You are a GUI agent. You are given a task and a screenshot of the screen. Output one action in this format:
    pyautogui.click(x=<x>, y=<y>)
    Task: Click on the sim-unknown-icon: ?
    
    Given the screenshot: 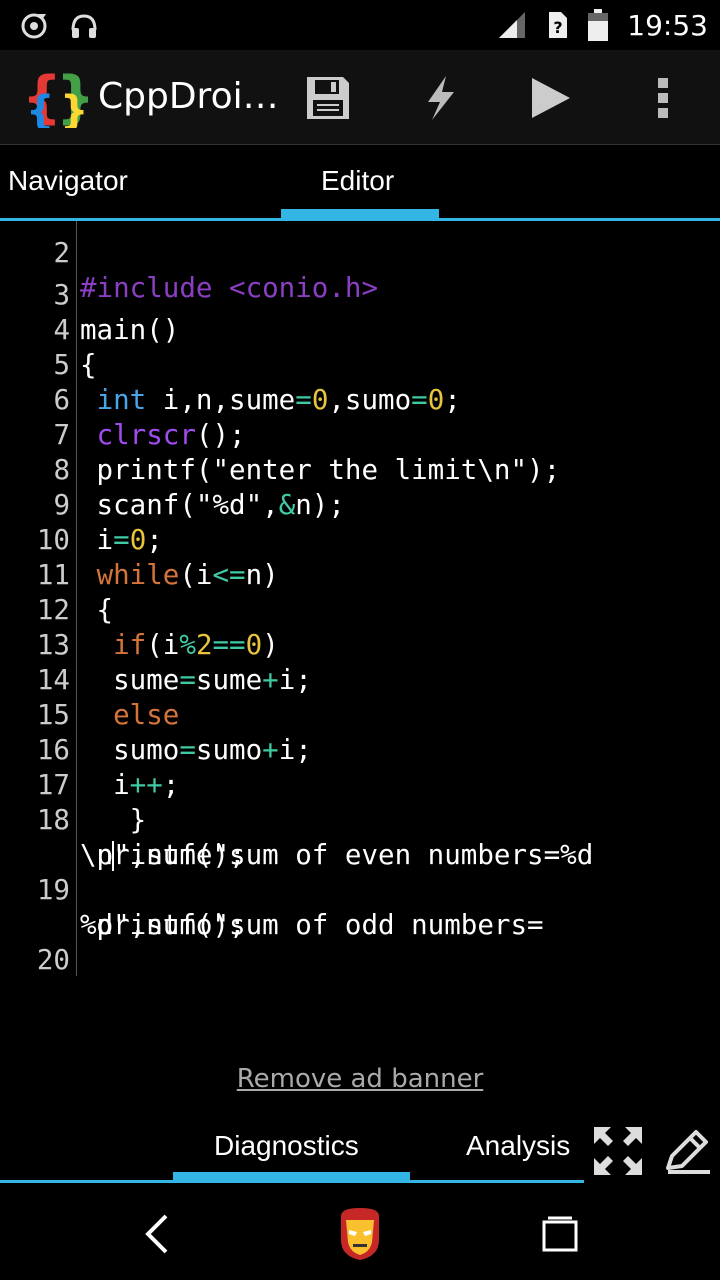 What is the action you would take?
    pyautogui.click(x=558, y=25)
    